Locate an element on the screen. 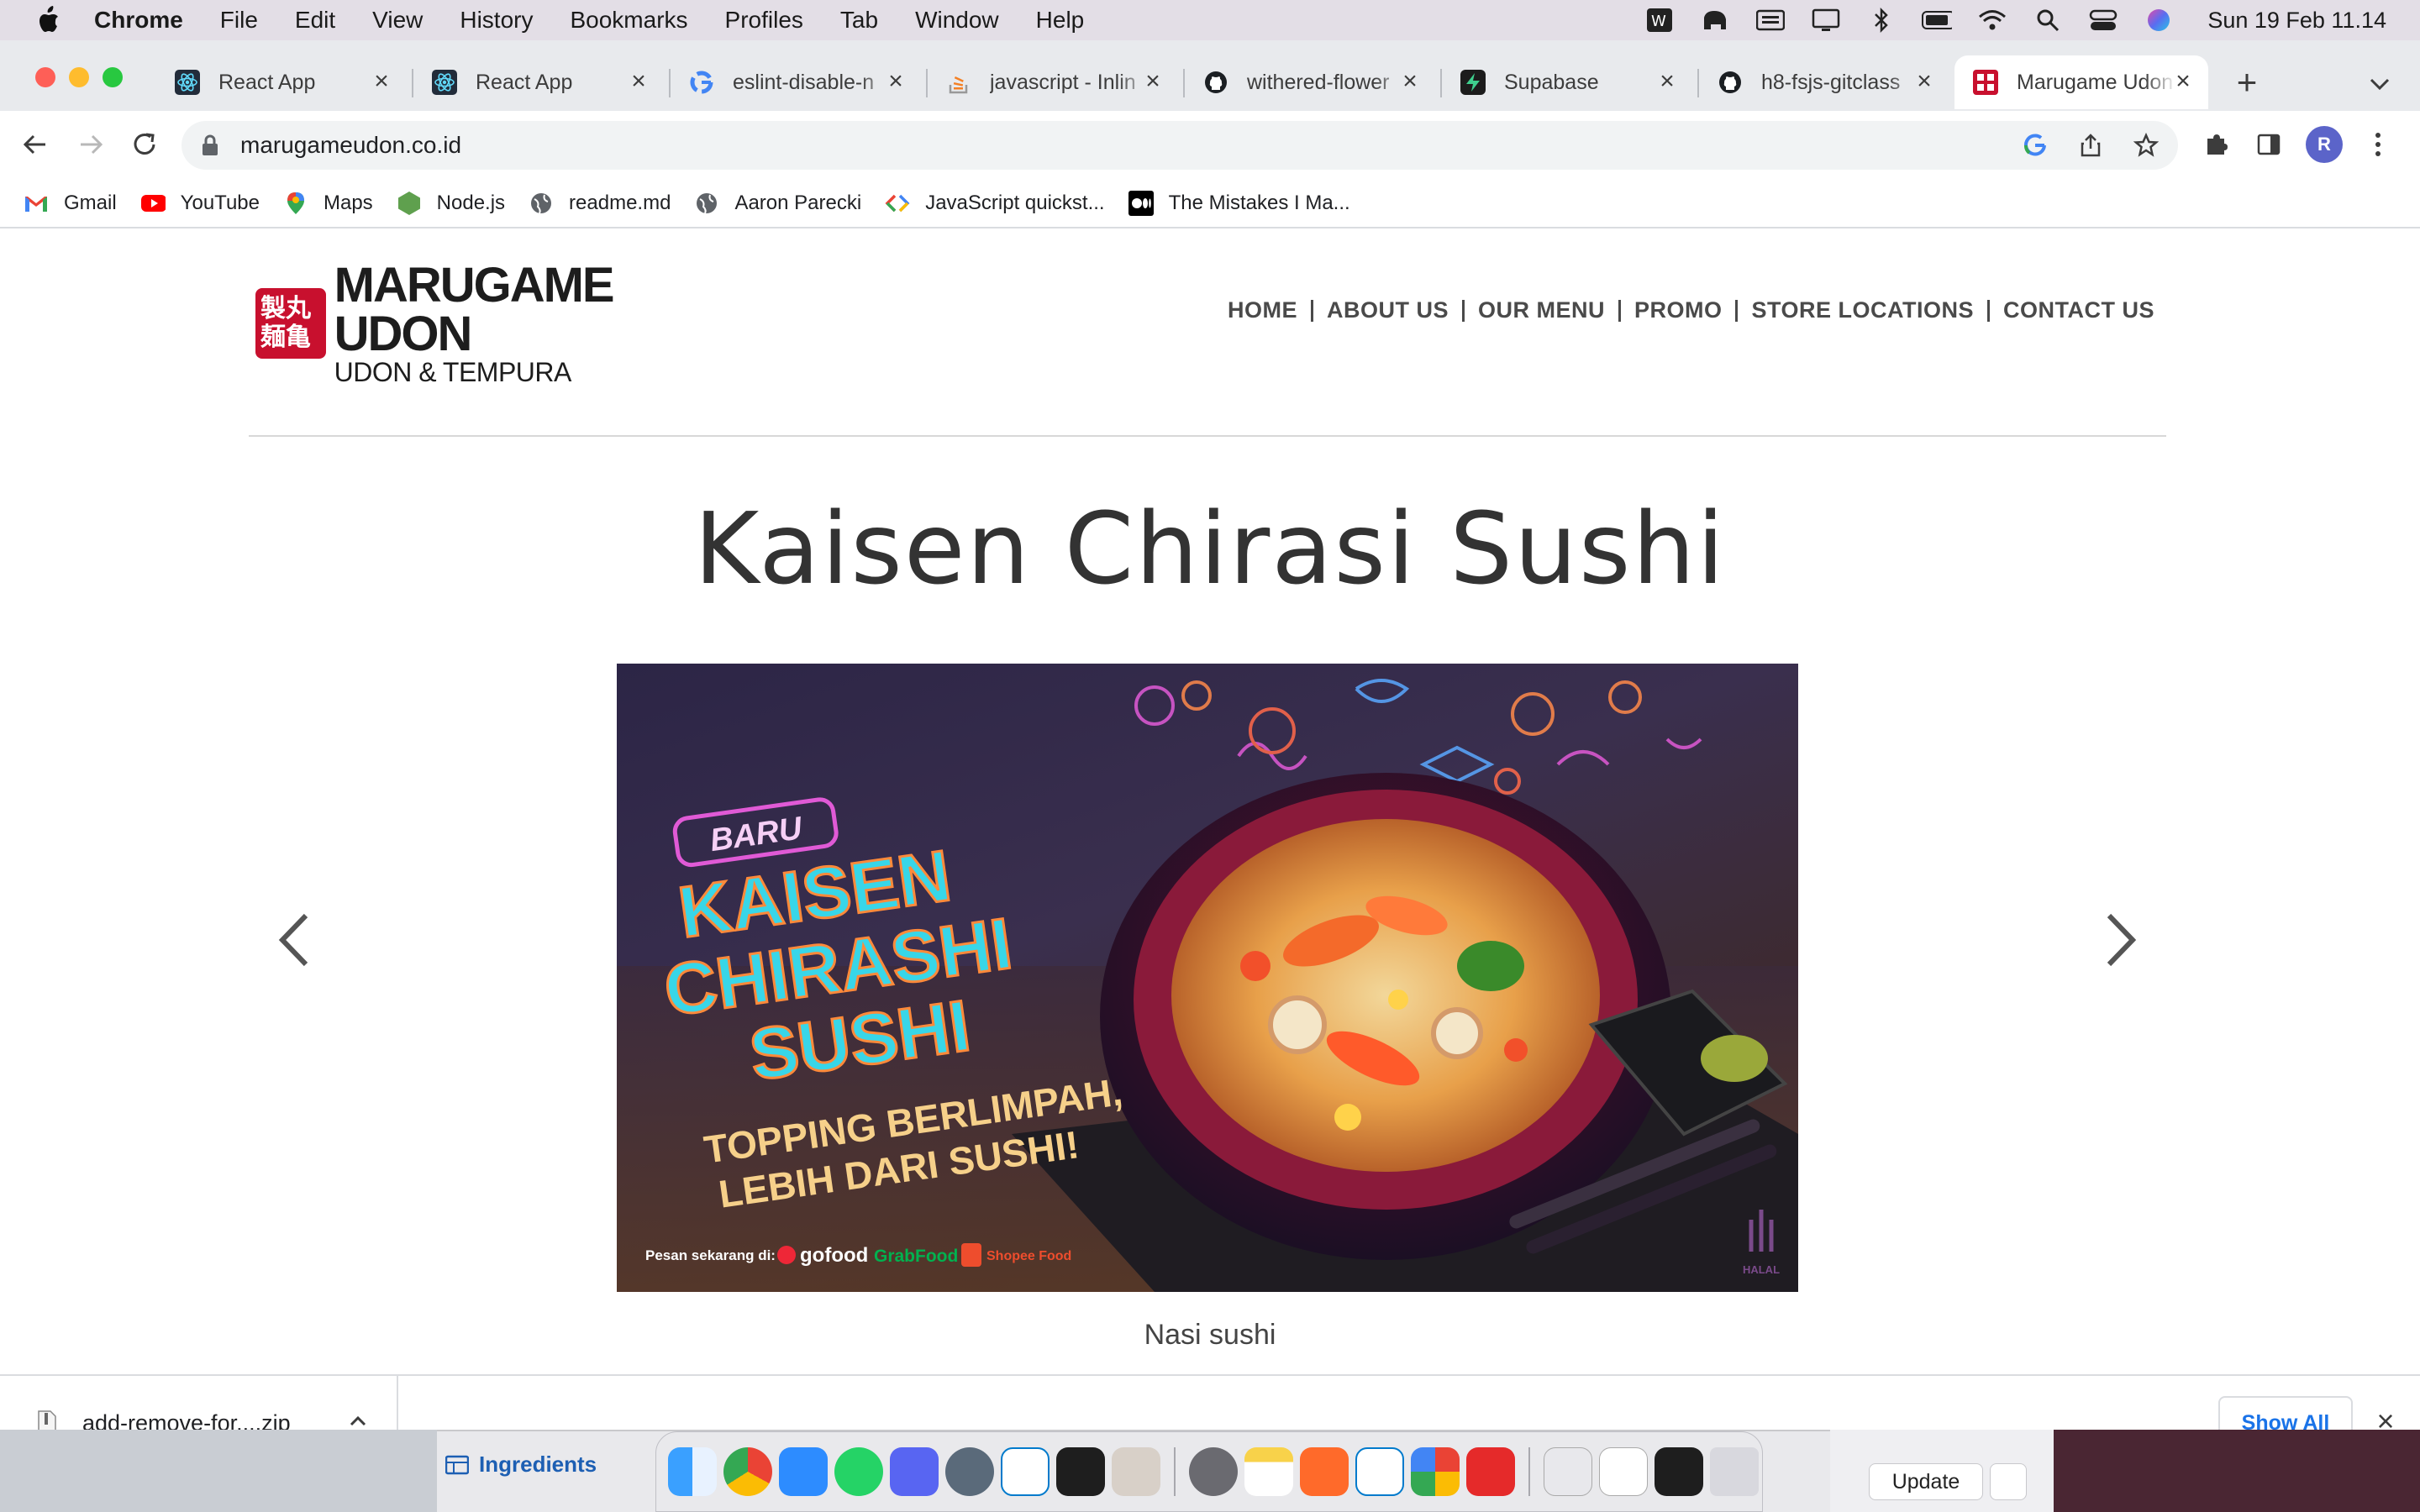  bookmark-gmail: Gmail is located at coordinates (70, 203).